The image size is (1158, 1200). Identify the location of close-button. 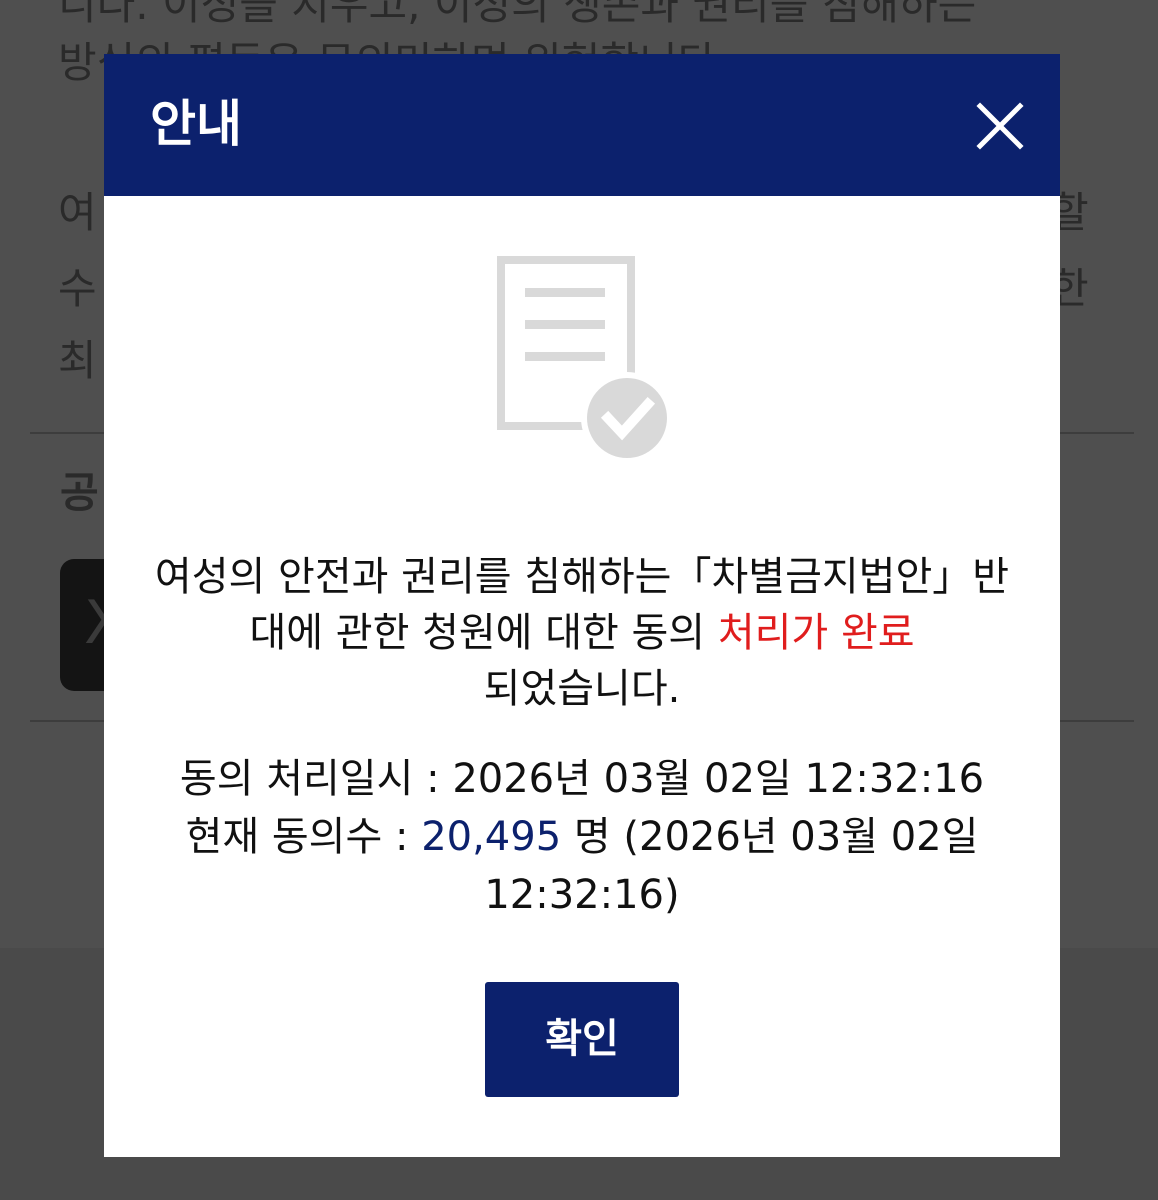
(1000, 126).